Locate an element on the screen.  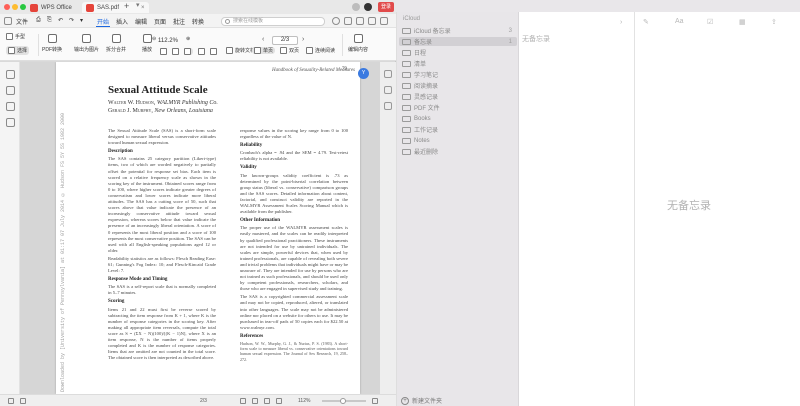
notes-list-pane: › 无备忘录 is located at coordinates (577, 209).